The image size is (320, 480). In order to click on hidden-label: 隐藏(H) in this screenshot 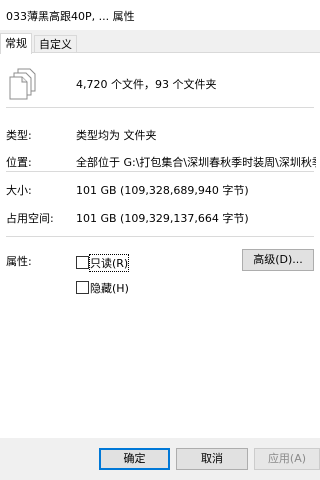, I will do `click(109, 288)`.